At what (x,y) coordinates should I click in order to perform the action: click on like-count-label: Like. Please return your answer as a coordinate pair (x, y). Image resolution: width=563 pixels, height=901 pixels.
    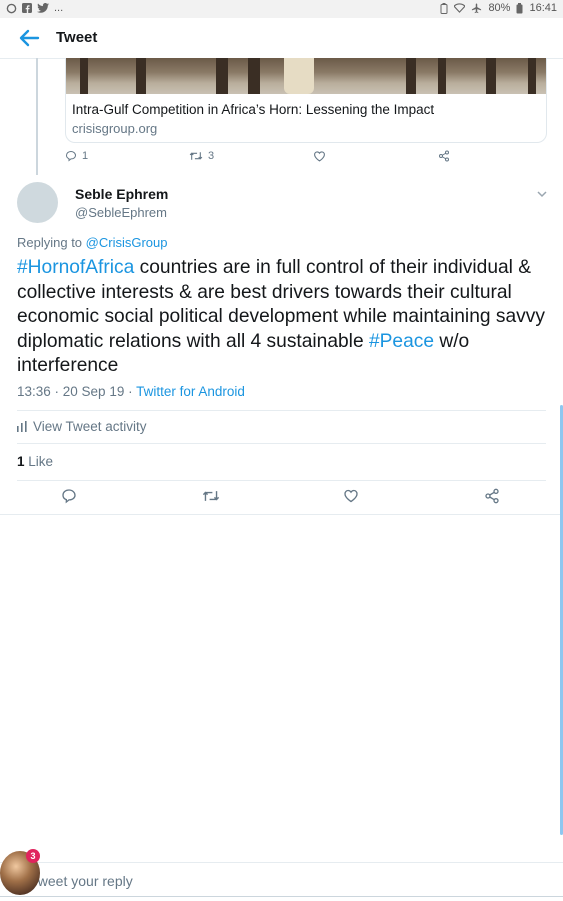
    Looking at the image, I should click on (41, 461).